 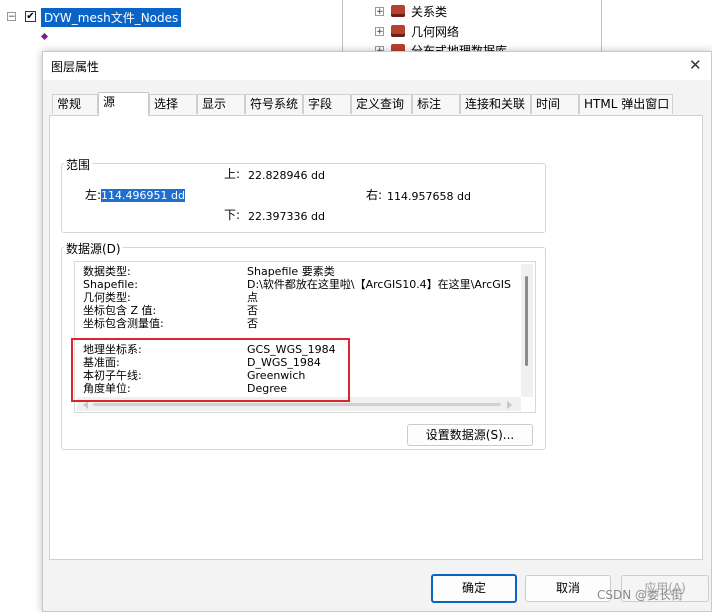 I want to click on tab-selection: 选择, so click(x=173, y=104).